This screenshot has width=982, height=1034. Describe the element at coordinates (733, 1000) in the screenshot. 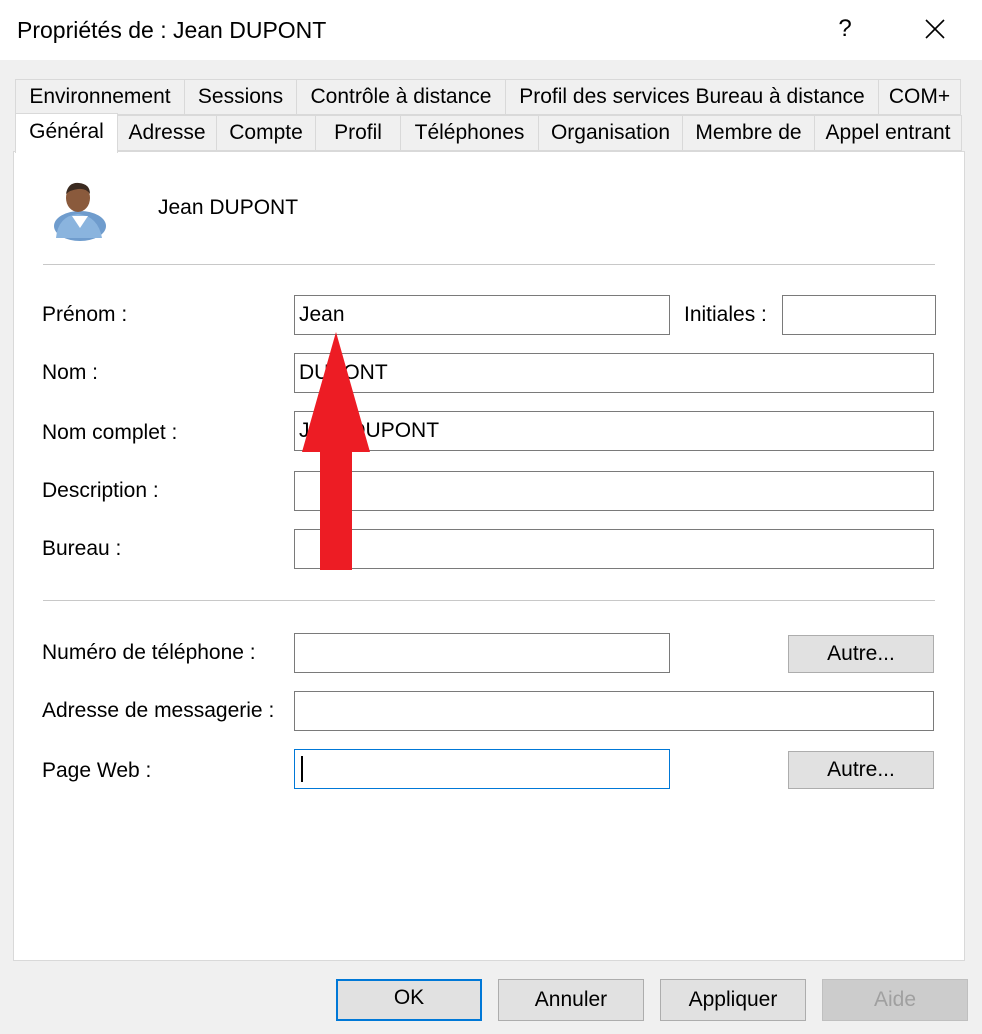

I see `apply-button: Appliquer` at that location.